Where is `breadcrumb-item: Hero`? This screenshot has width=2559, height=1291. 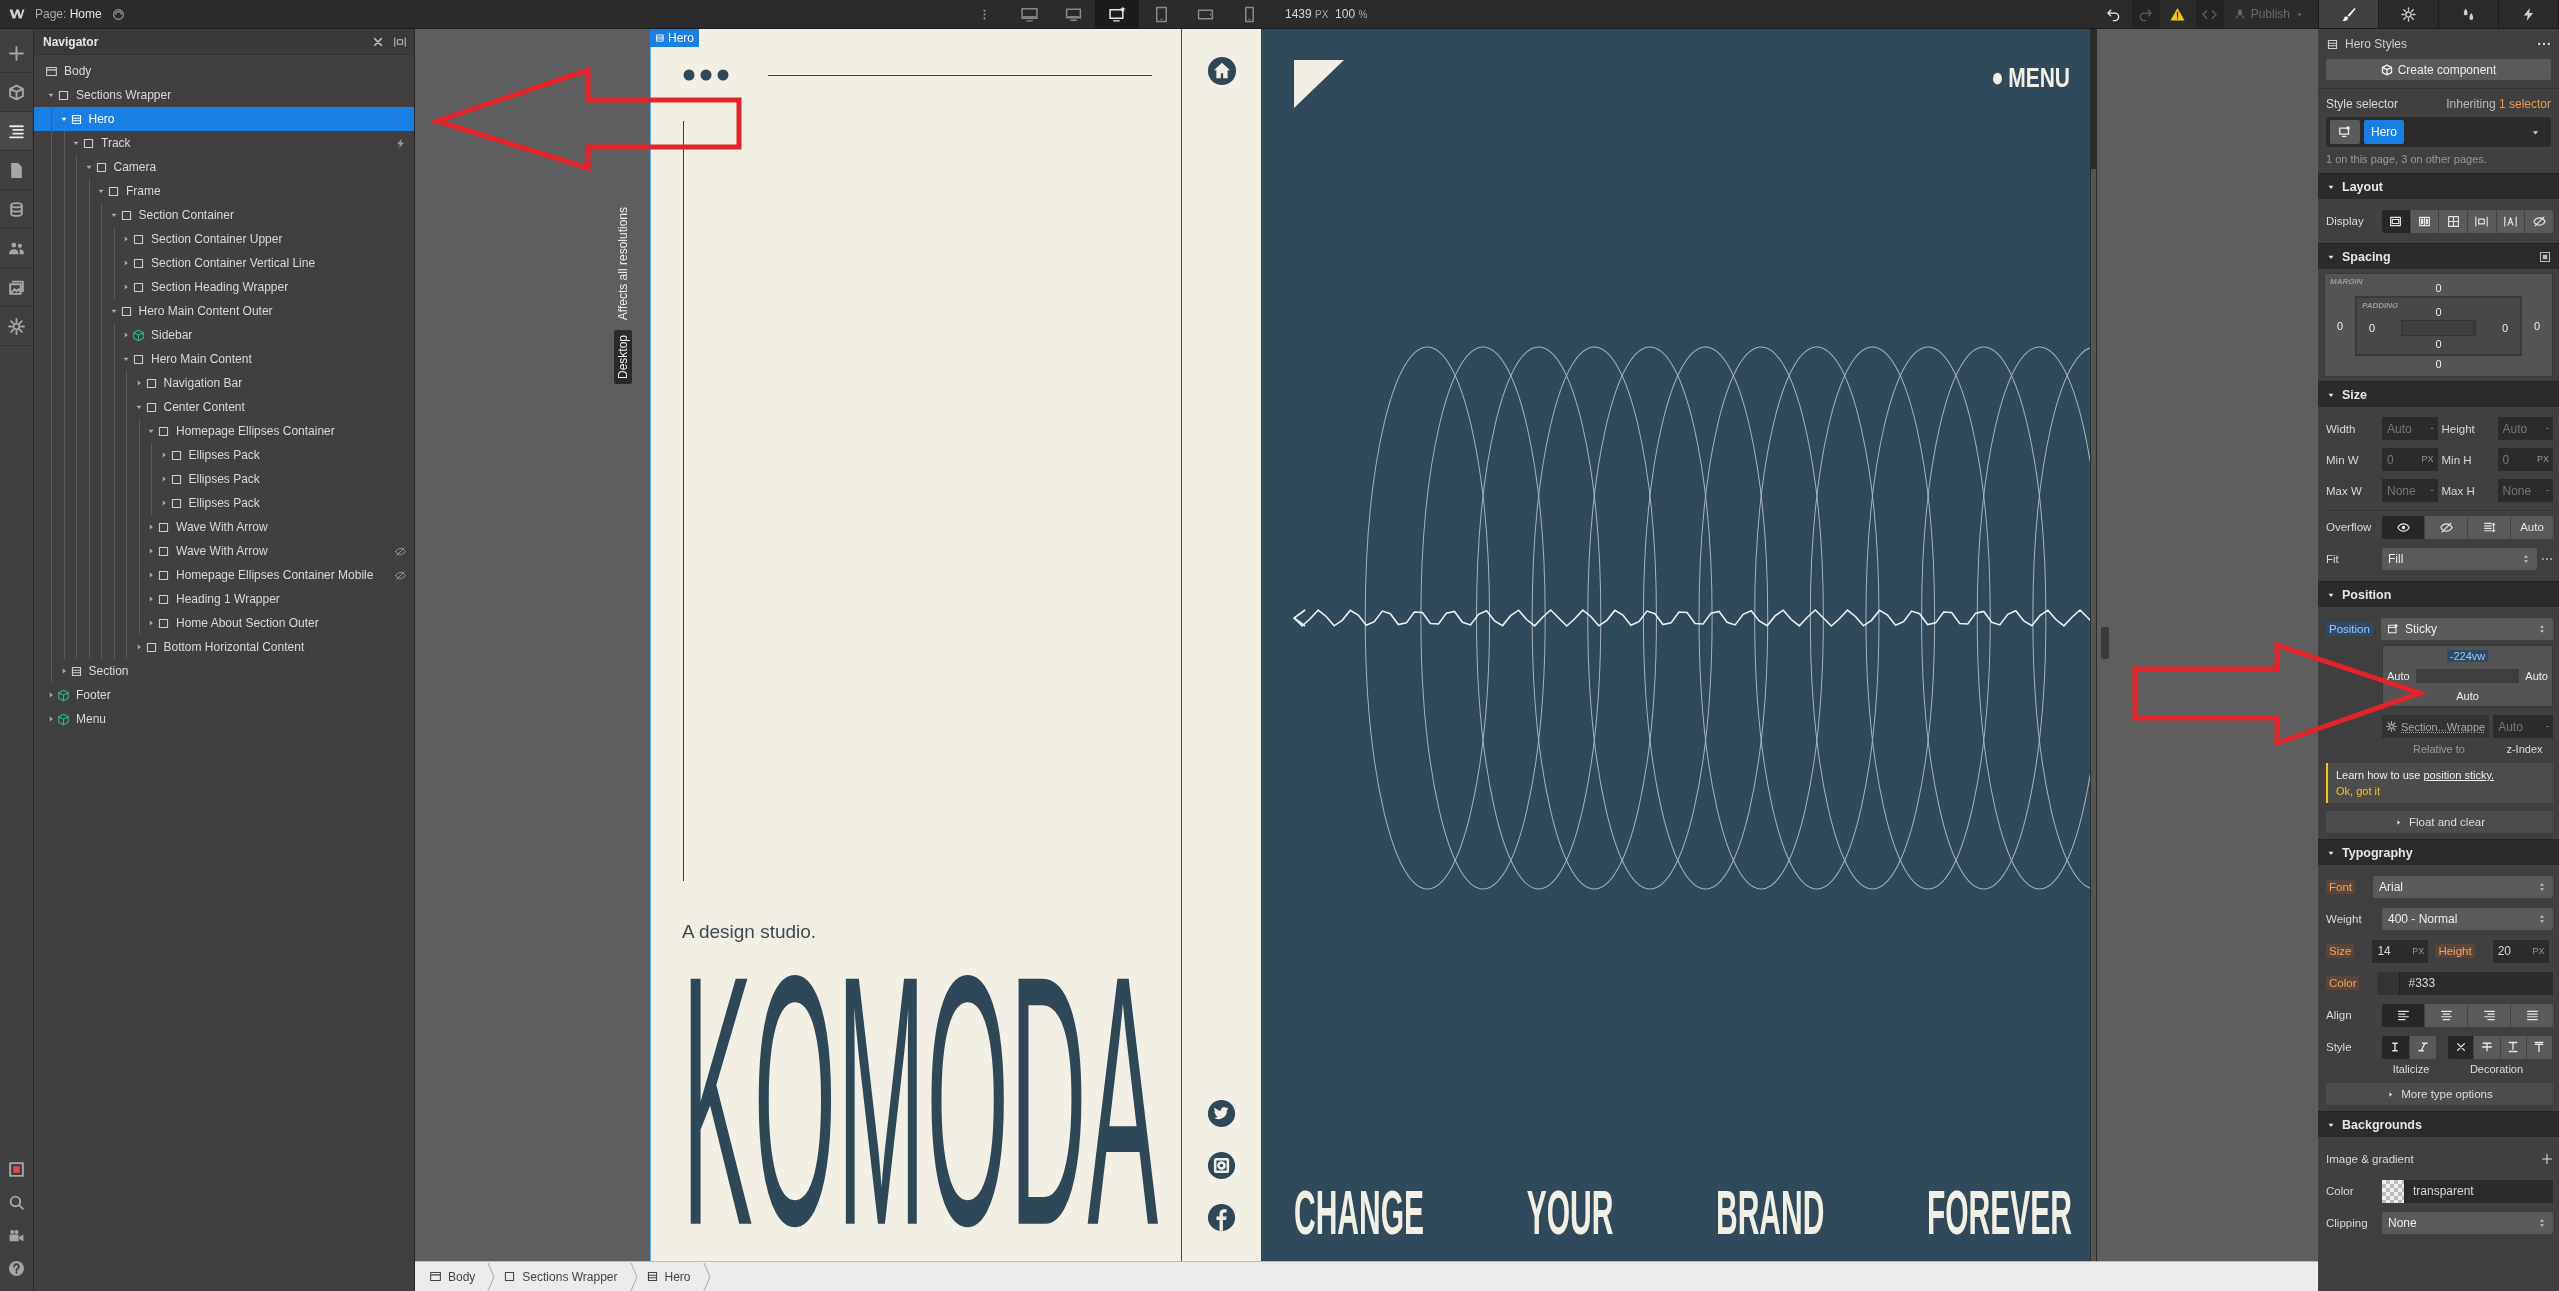
breadcrumb-item: Hero is located at coordinates (674, 1276).